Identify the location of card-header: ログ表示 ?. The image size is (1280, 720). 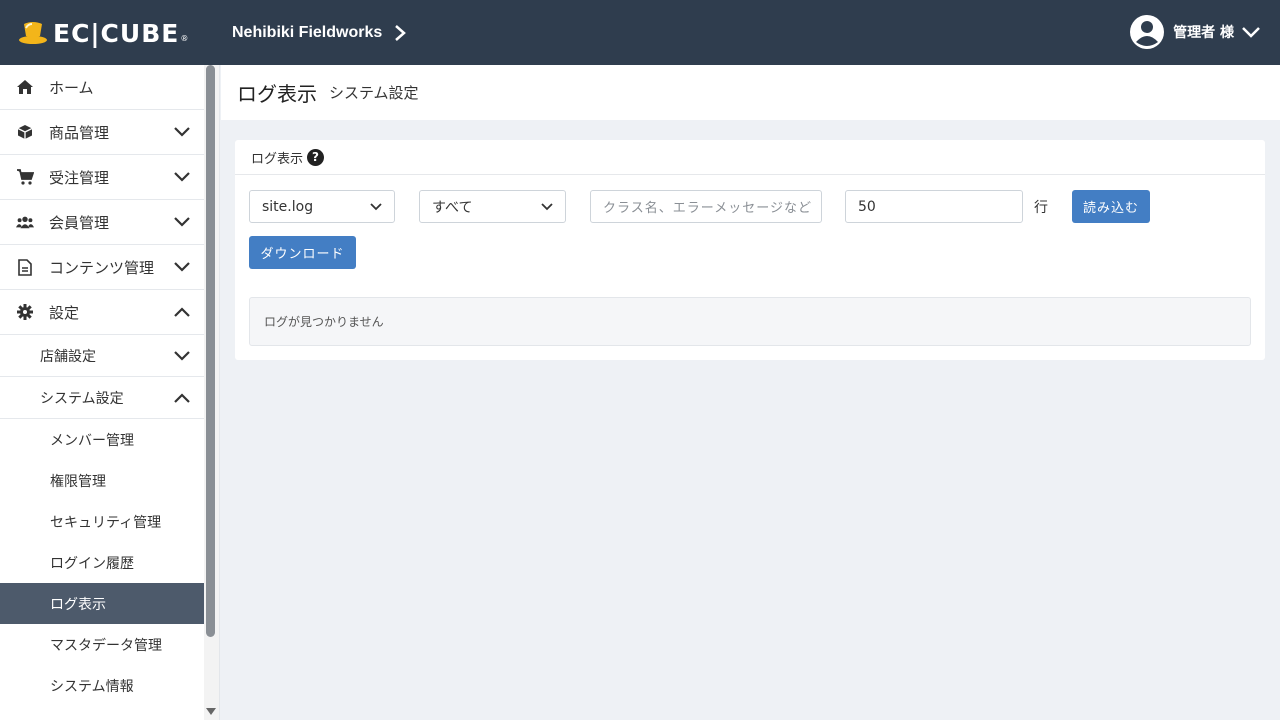
(750, 157).